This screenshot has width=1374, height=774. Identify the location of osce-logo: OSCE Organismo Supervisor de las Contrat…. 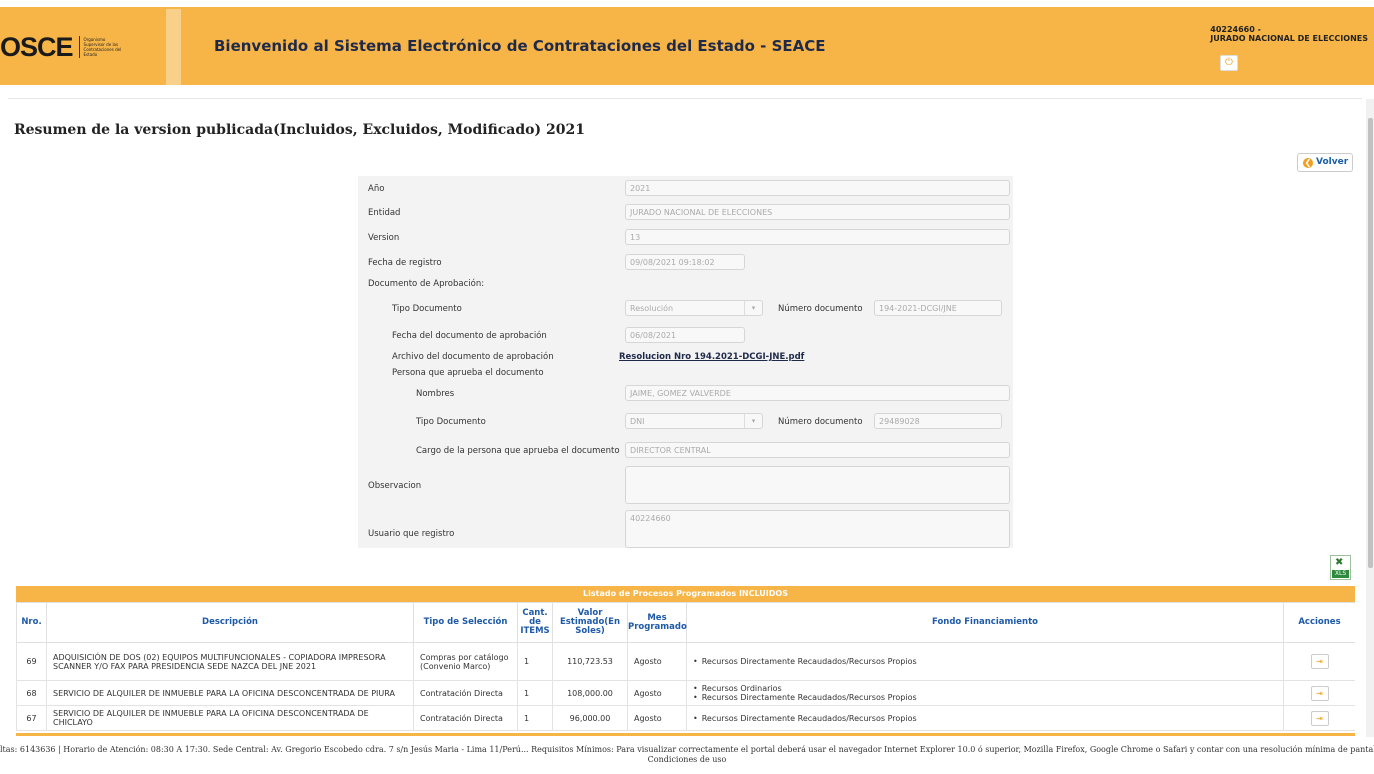
(61, 47).